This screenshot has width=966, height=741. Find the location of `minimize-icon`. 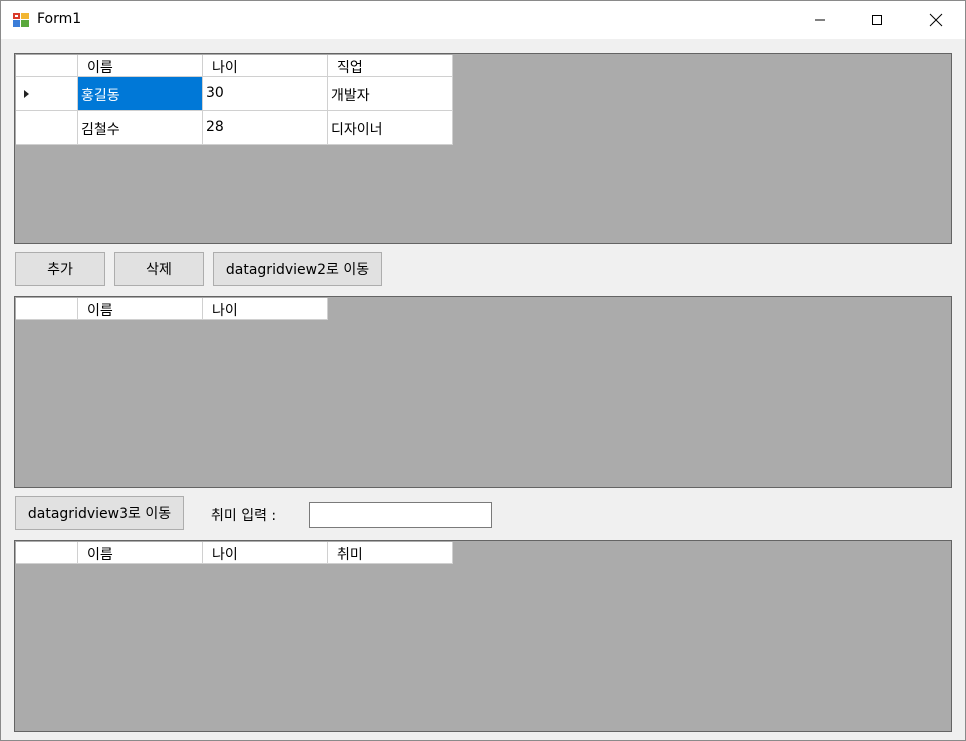

minimize-icon is located at coordinates (820, 20).